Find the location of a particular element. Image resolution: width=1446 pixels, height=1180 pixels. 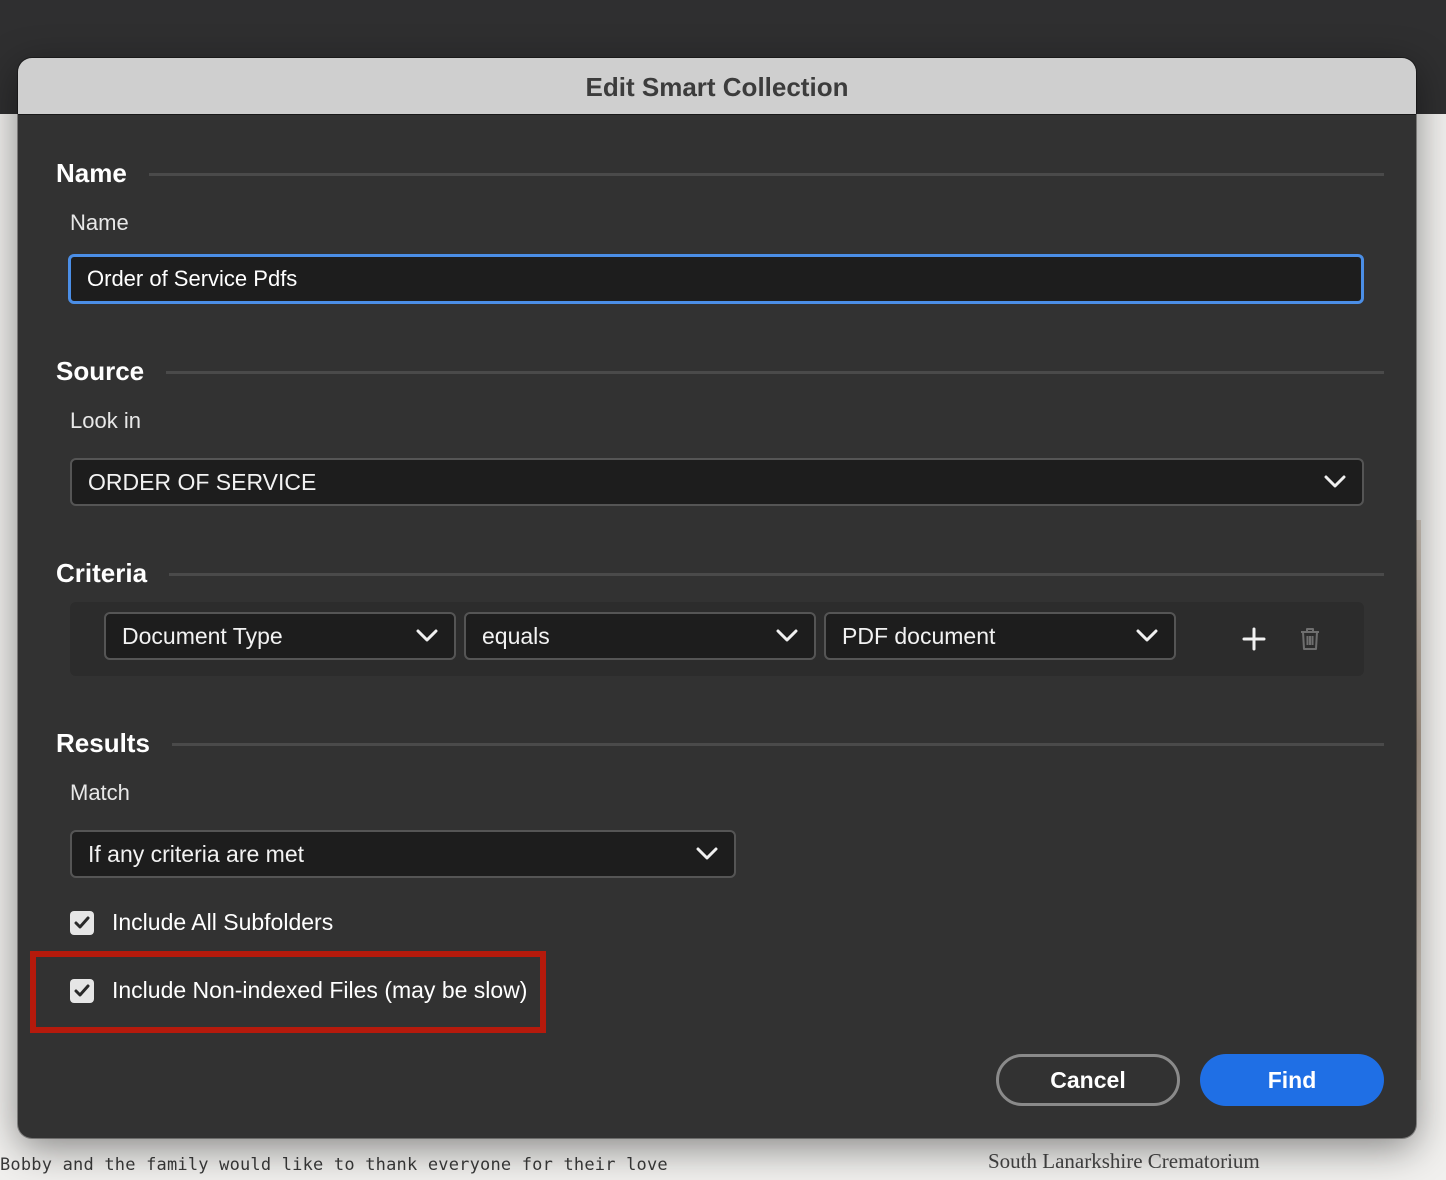

section-title-results: Results is located at coordinates (103, 743).